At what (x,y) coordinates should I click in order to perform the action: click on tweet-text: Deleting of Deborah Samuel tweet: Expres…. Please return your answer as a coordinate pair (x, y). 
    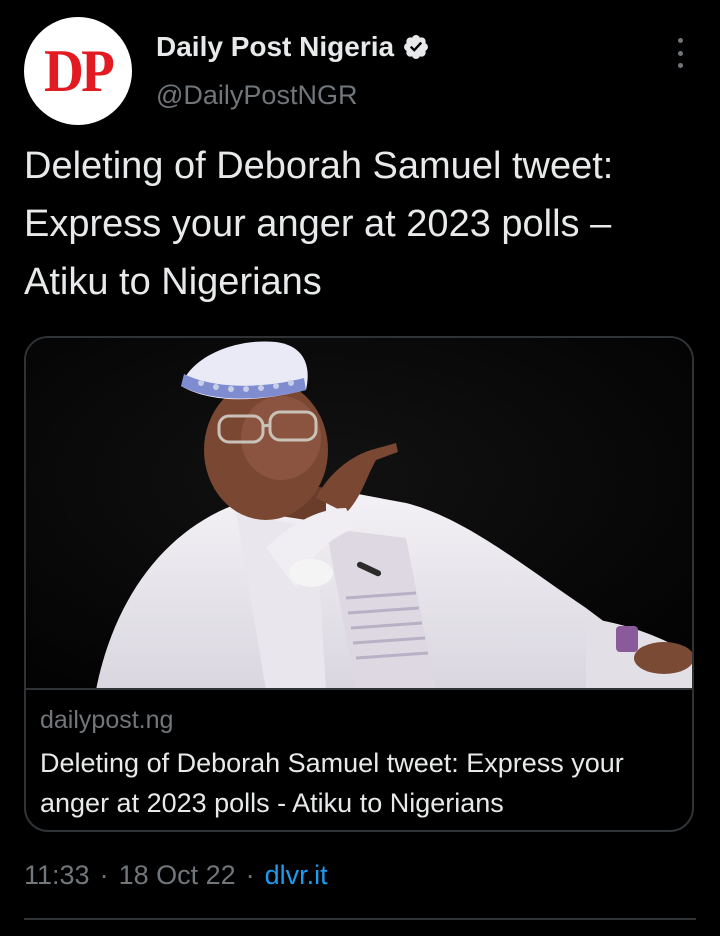
    Looking at the image, I should click on (319, 224).